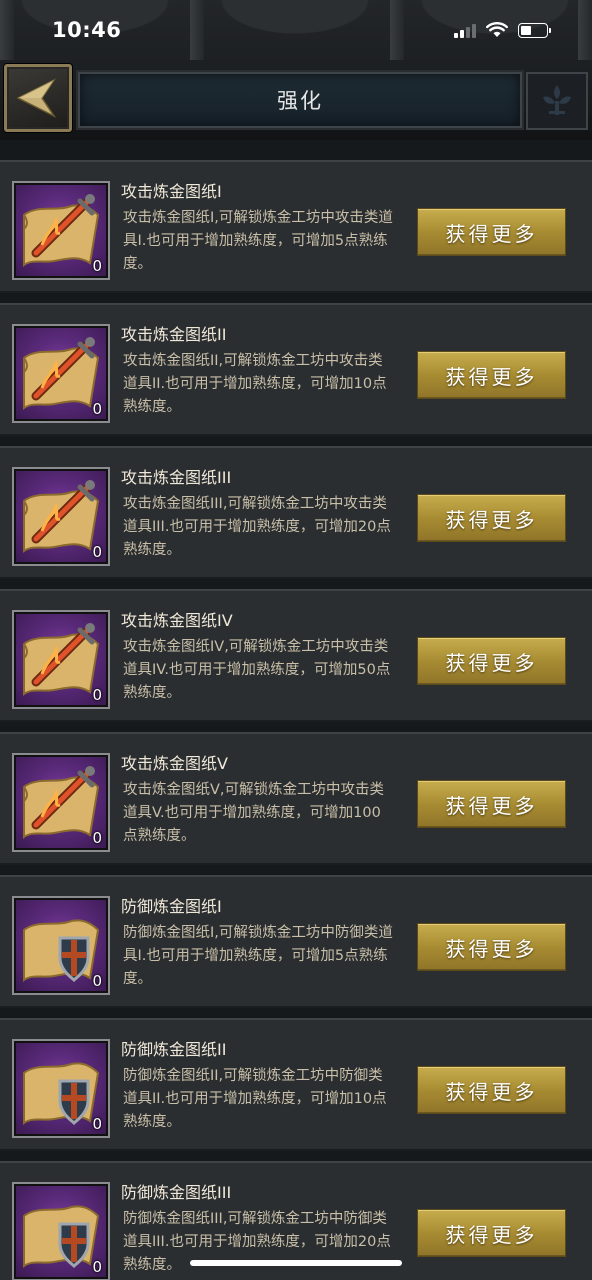  I want to click on fleur-emblem-icon, so click(557, 100).